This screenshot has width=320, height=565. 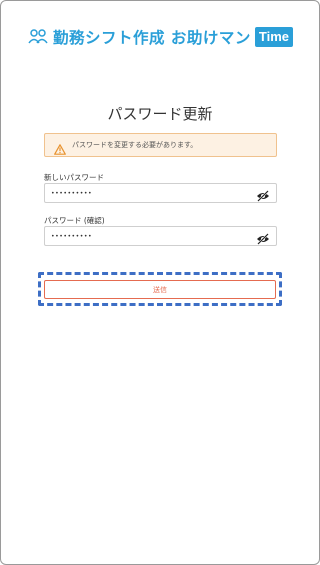 I want to click on confirm-password-input, so click(x=153, y=236).